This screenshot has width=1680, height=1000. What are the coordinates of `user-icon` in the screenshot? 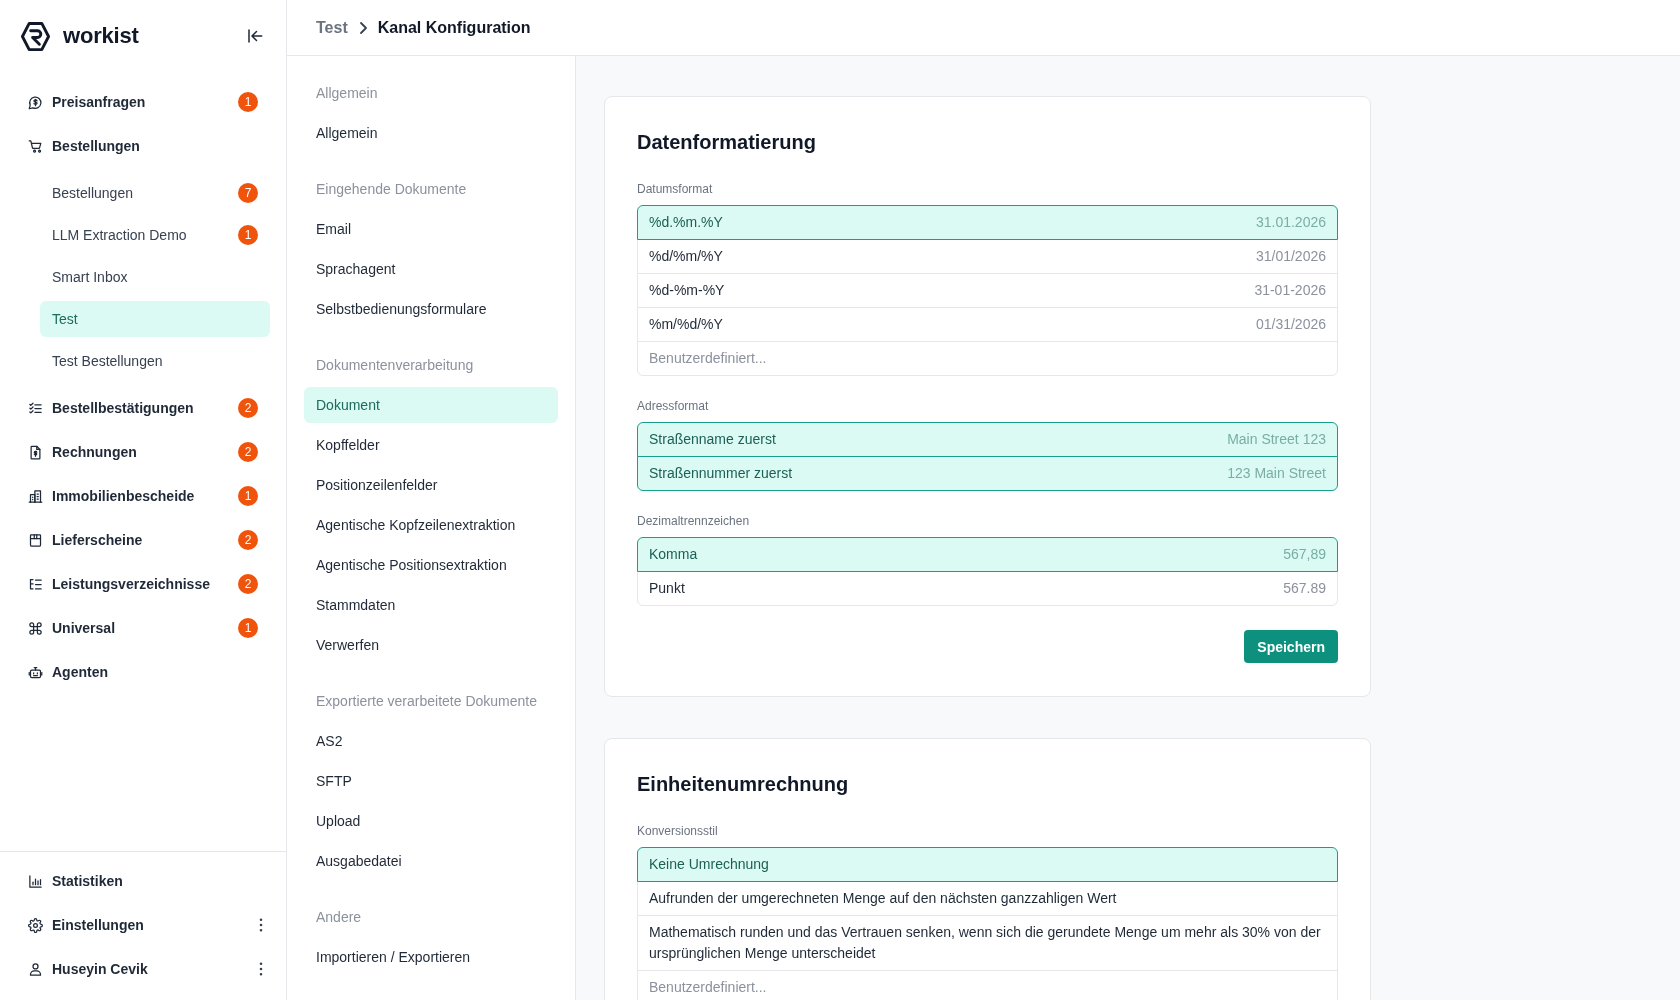 It's located at (35, 969).